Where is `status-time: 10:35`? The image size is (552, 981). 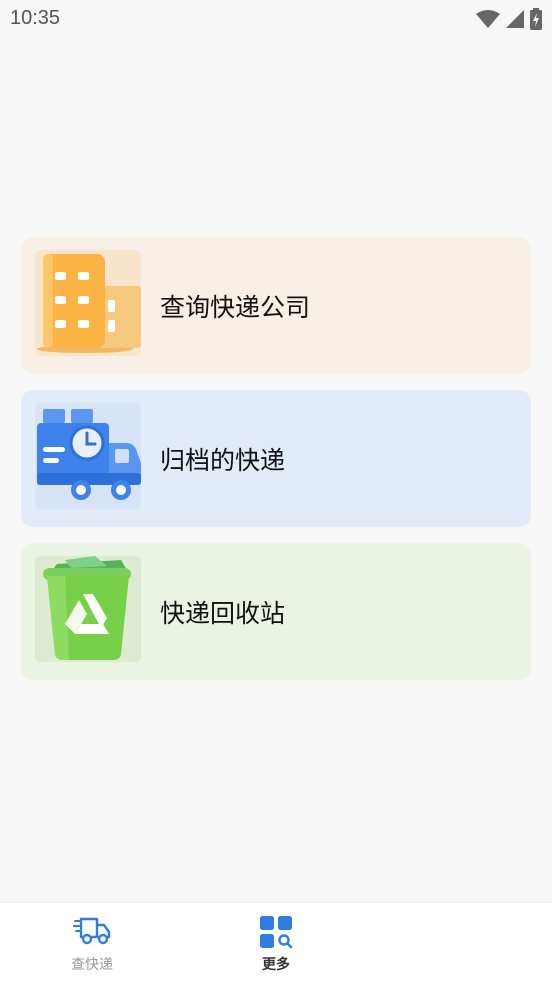 status-time: 10:35 is located at coordinates (35, 18).